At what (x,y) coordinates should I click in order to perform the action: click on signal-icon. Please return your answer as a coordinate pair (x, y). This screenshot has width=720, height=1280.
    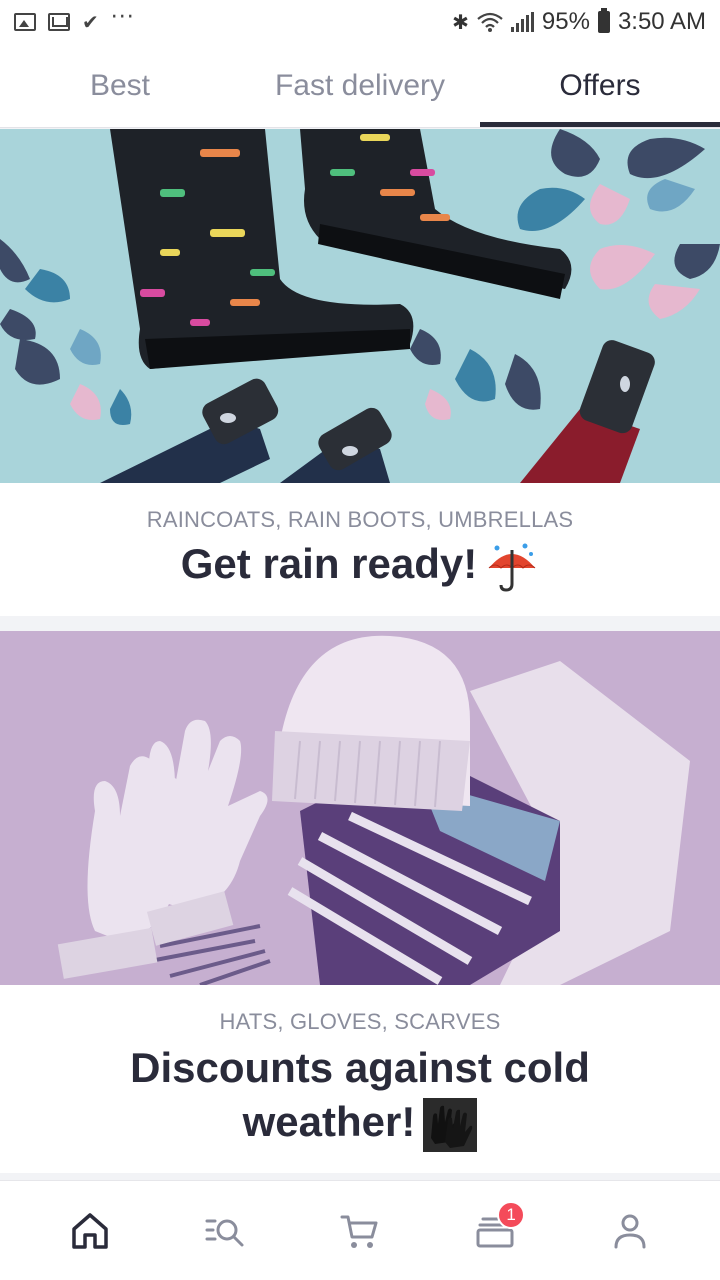
    Looking at the image, I should click on (522, 22).